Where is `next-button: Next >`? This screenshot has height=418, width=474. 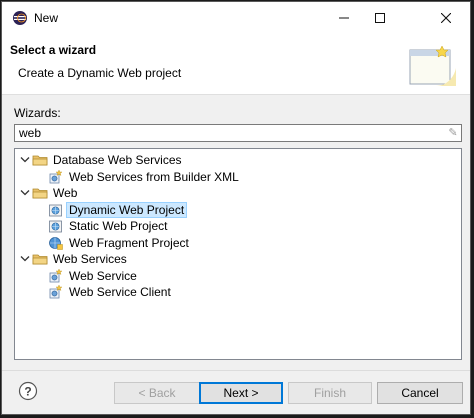 next-button: Next > is located at coordinates (241, 393).